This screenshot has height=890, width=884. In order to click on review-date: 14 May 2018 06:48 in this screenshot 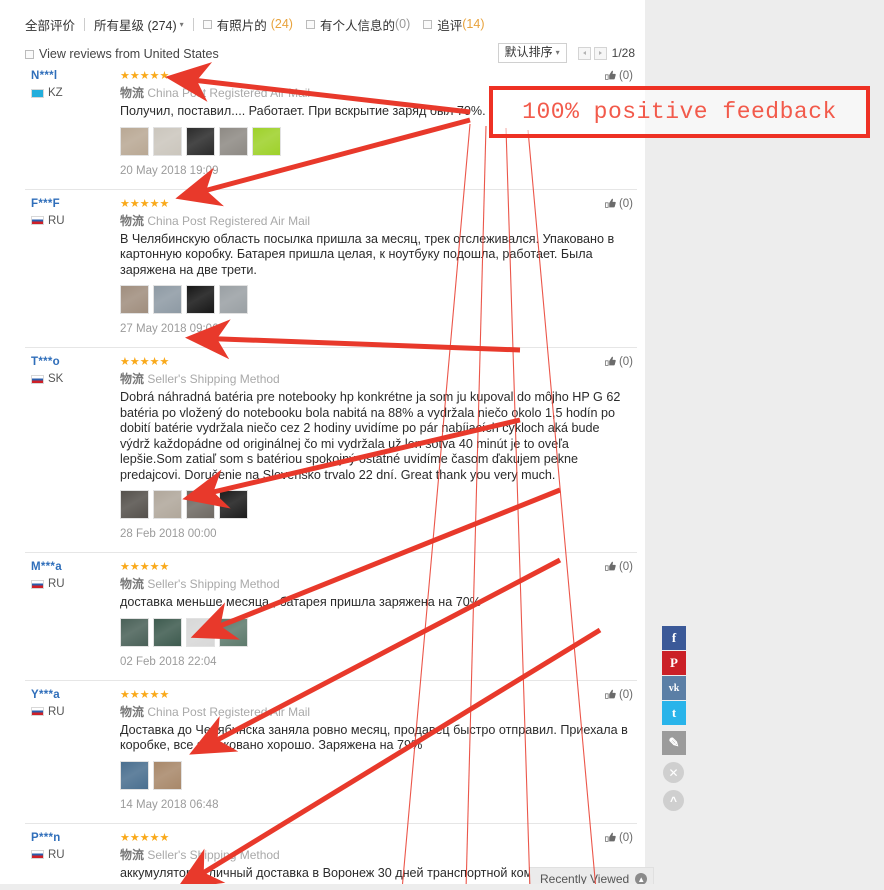, I will do `click(169, 804)`.